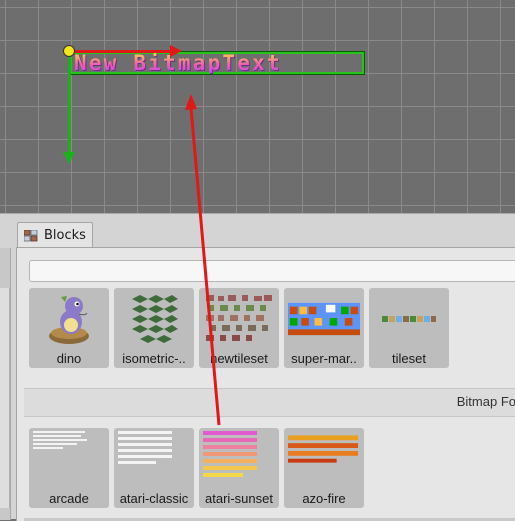 The width and height of the screenshot is (515, 521). Describe the element at coordinates (154, 459) in the screenshot. I see `atari-classic-font-thumbnail-icon` at that location.